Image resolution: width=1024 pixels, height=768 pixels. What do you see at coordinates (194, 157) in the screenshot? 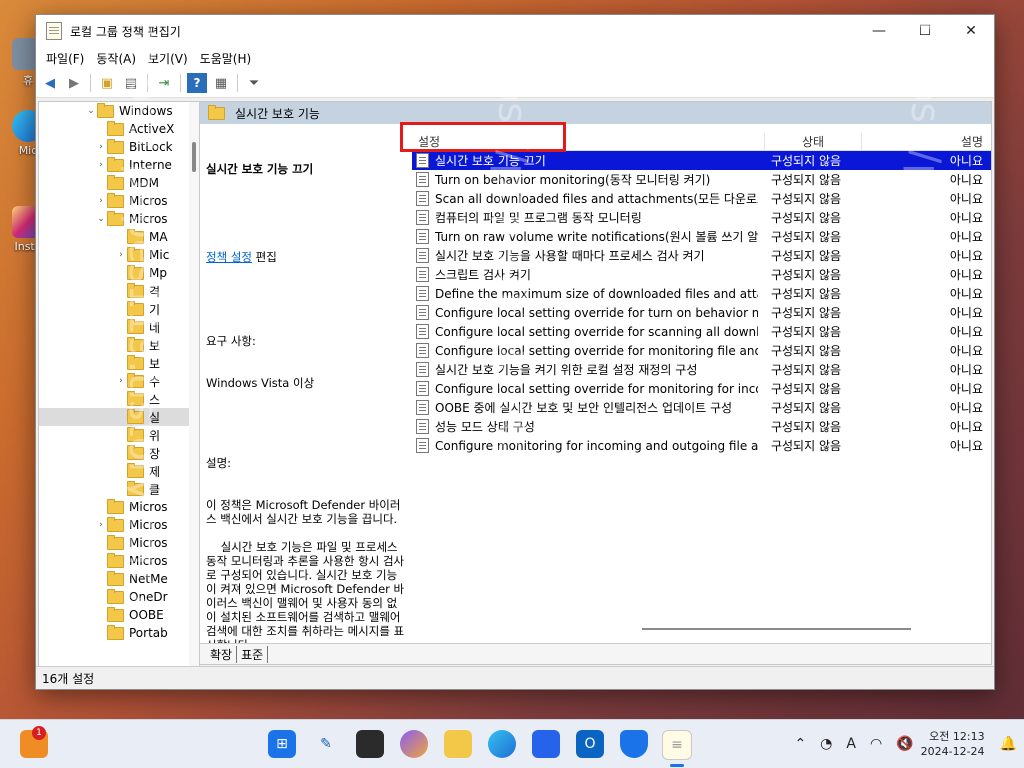
I see `tree-scroll-thumb` at bounding box center [194, 157].